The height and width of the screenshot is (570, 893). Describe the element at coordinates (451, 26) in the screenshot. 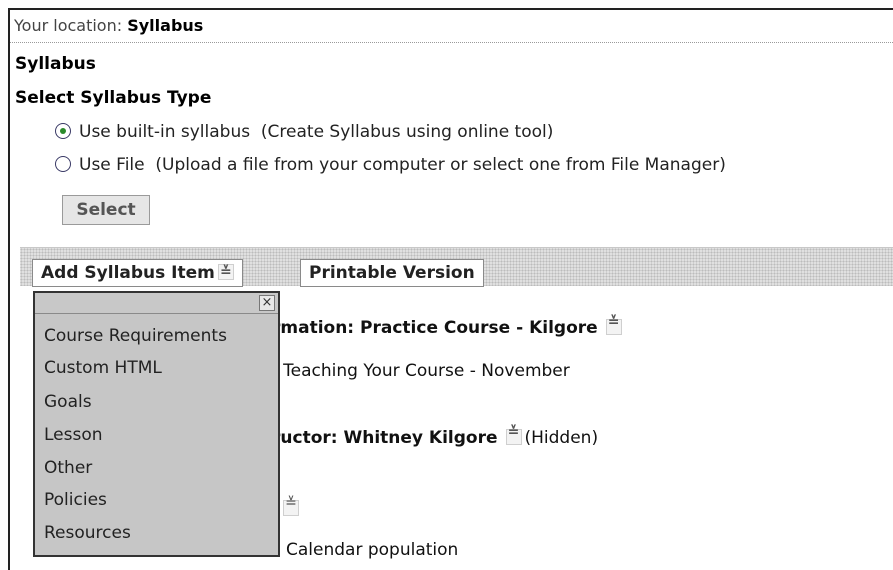

I see `breadcrumb: Your location: Syllabus` at that location.